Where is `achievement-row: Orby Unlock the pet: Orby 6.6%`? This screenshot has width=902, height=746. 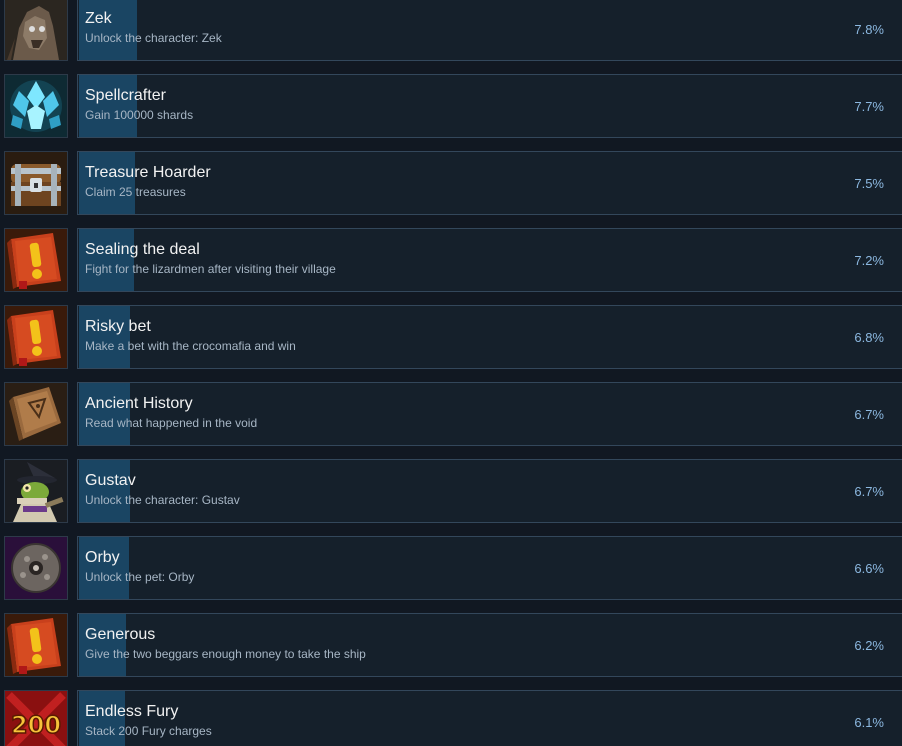 achievement-row: Orby Unlock the pet: Orby 6.6% is located at coordinates (451, 574).